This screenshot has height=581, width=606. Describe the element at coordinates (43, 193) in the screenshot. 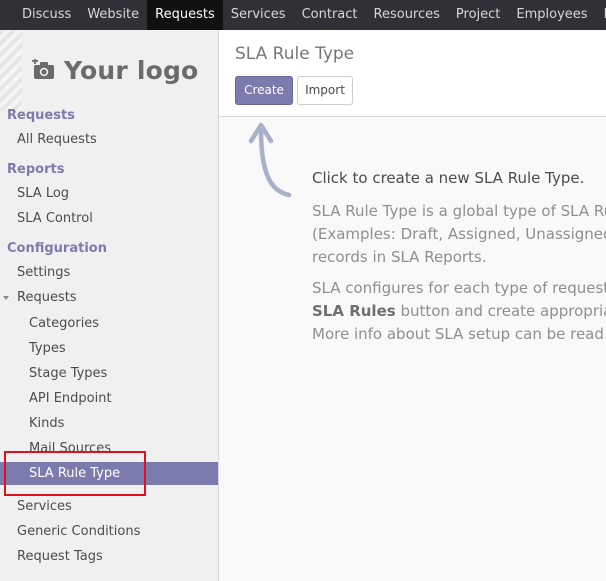

I see `menu-sla-log: SLA Log` at that location.